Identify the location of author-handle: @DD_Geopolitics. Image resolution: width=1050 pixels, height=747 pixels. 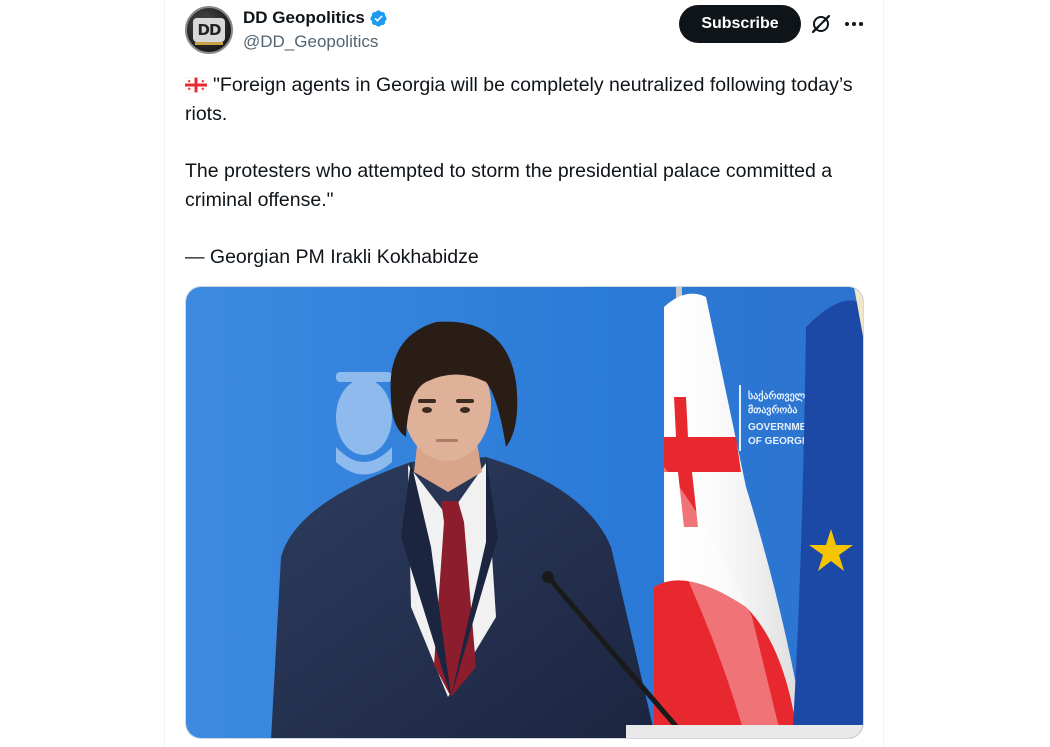
(310, 42).